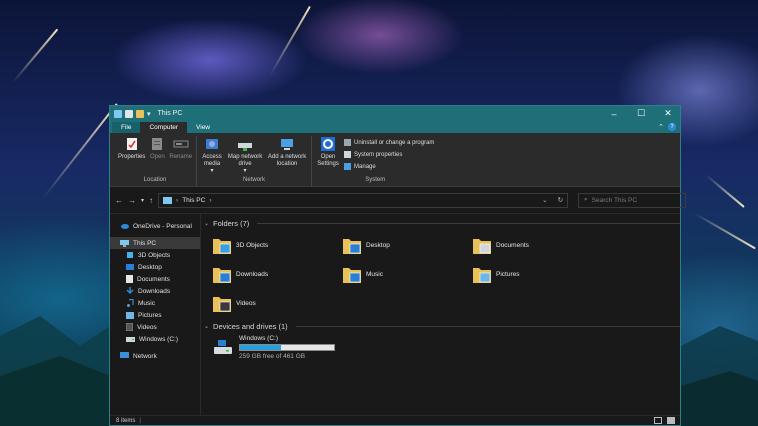  What do you see at coordinates (512, 245) in the screenshot?
I see `folder-label: Documents` at bounding box center [512, 245].